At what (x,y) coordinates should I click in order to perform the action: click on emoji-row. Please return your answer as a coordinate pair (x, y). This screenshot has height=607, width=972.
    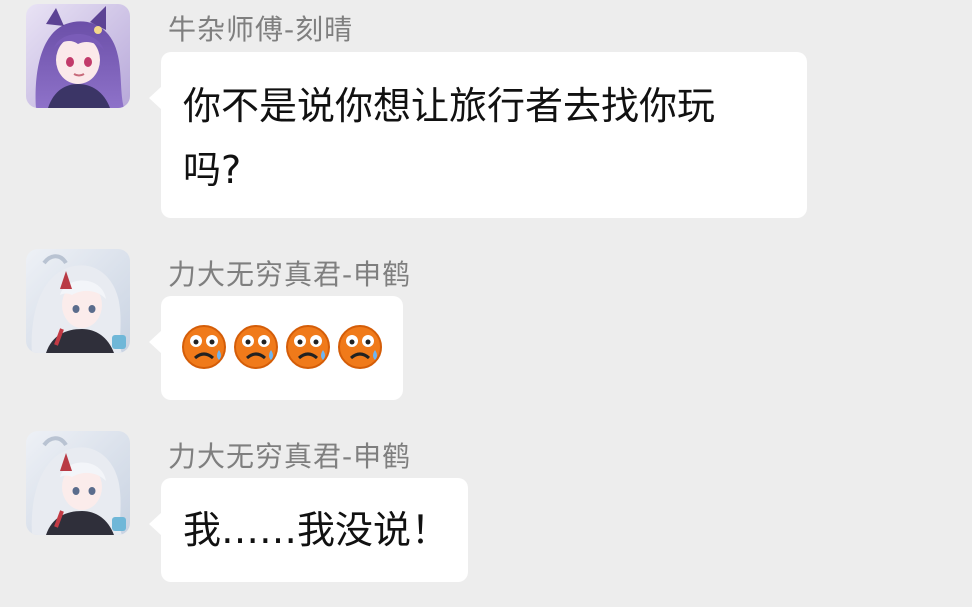
    Looking at the image, I should click on (292, 347).